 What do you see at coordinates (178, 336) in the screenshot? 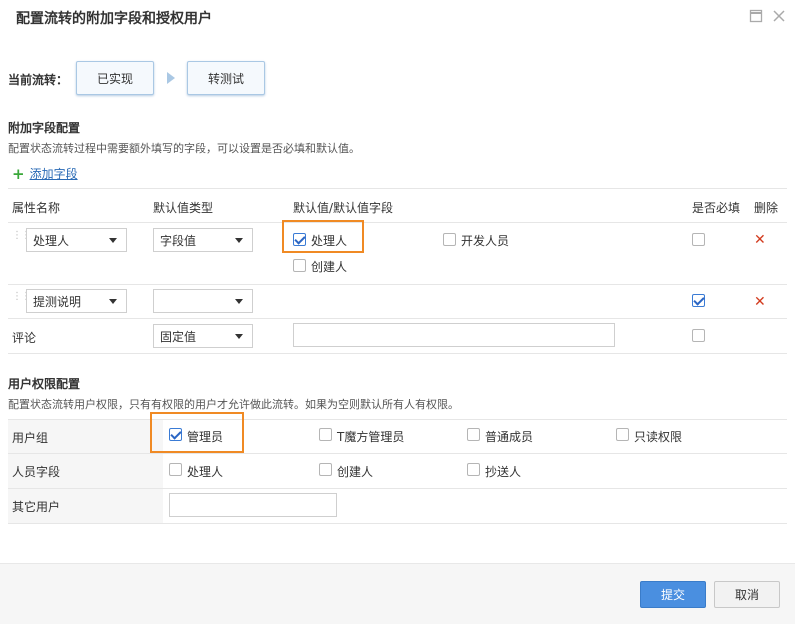
I see `default-type-value: 固定值` at bounding box center [178, 336].